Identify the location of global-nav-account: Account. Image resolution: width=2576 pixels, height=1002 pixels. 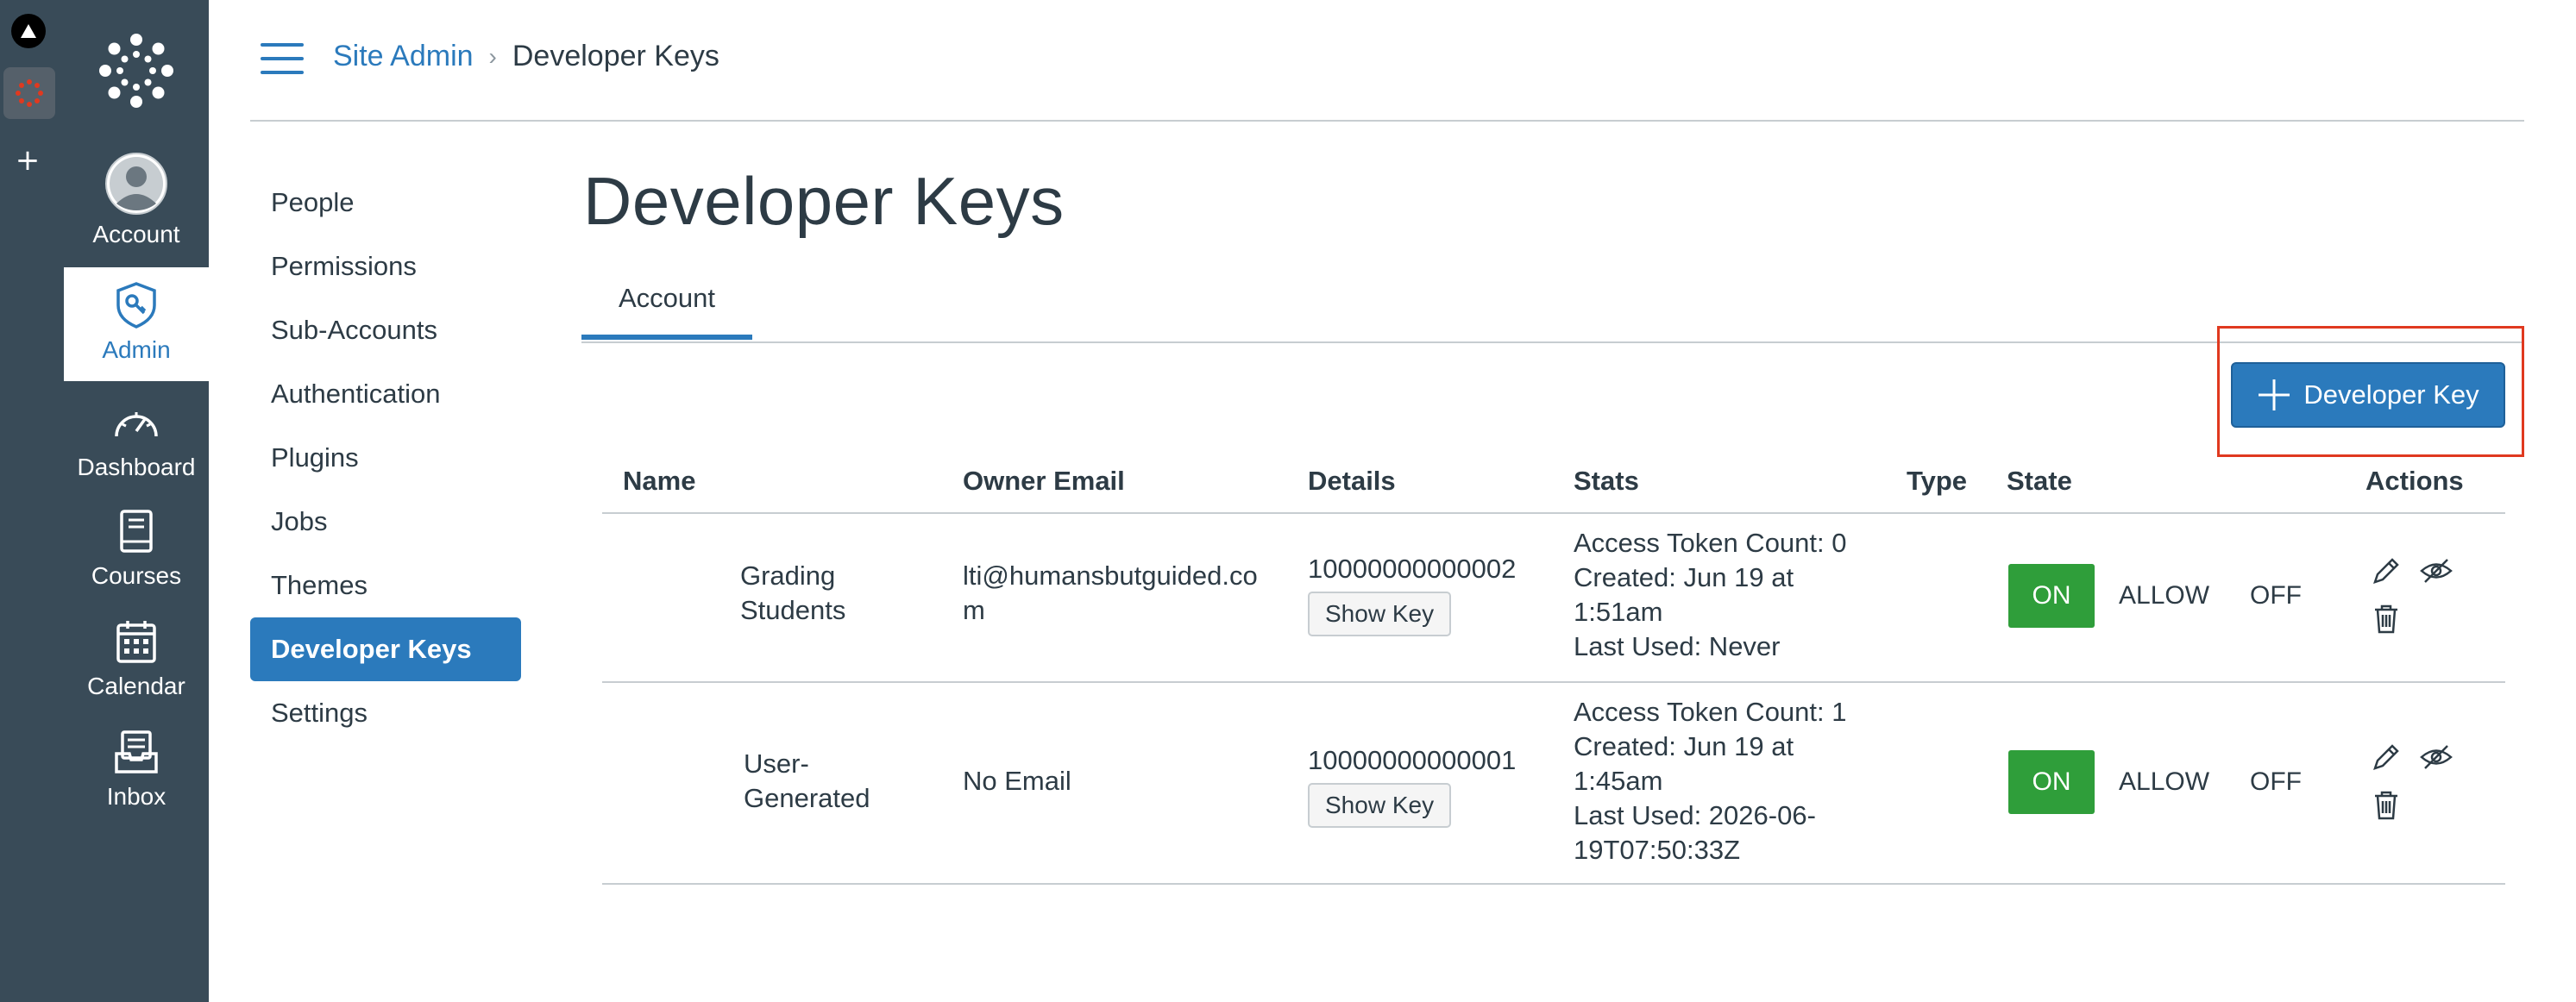
(136, 206).